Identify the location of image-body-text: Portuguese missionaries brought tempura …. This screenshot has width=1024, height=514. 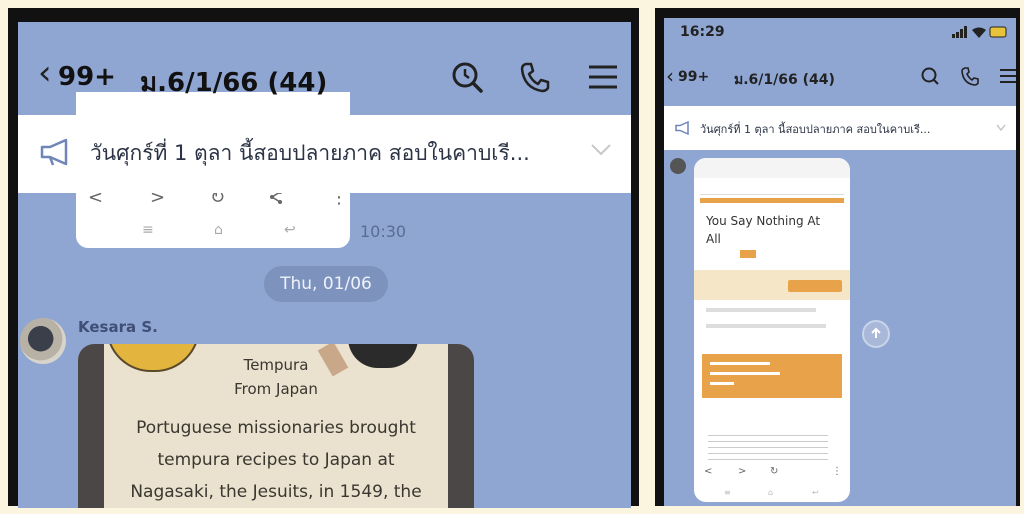
(276, 460).